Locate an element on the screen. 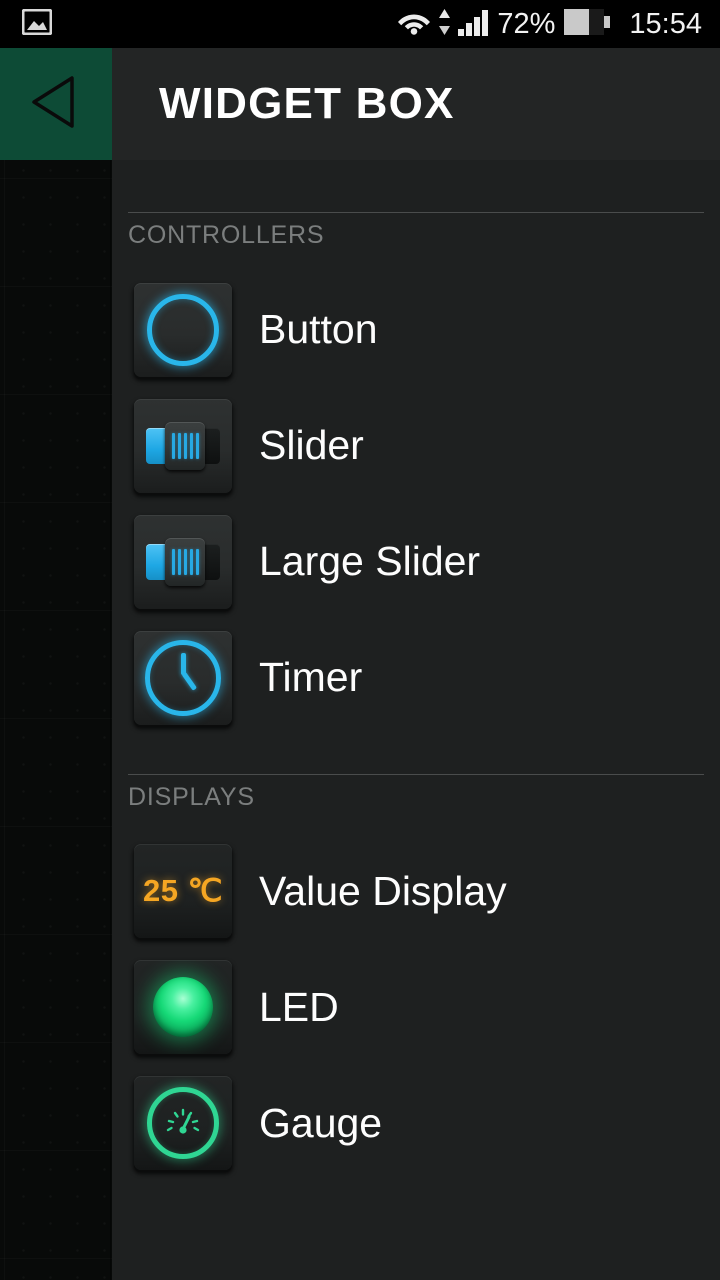  list-item-label: Large Slider is located at coordinates (370, 561).